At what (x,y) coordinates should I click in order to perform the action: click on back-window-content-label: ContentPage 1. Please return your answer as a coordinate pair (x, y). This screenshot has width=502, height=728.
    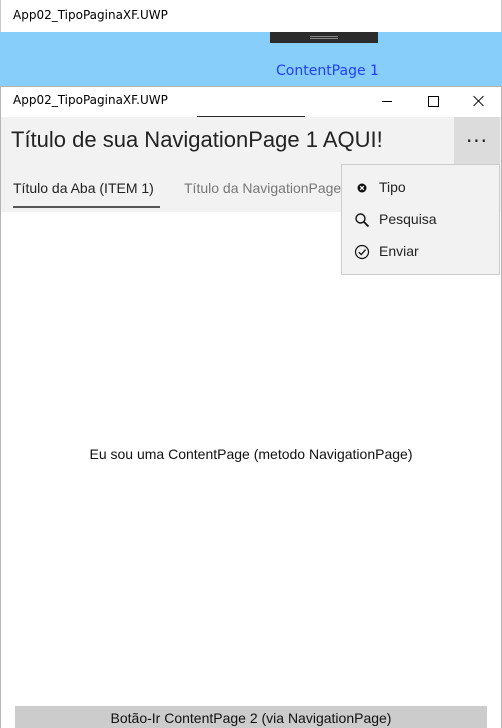
    Looking at the image, I should click on (327, 71).